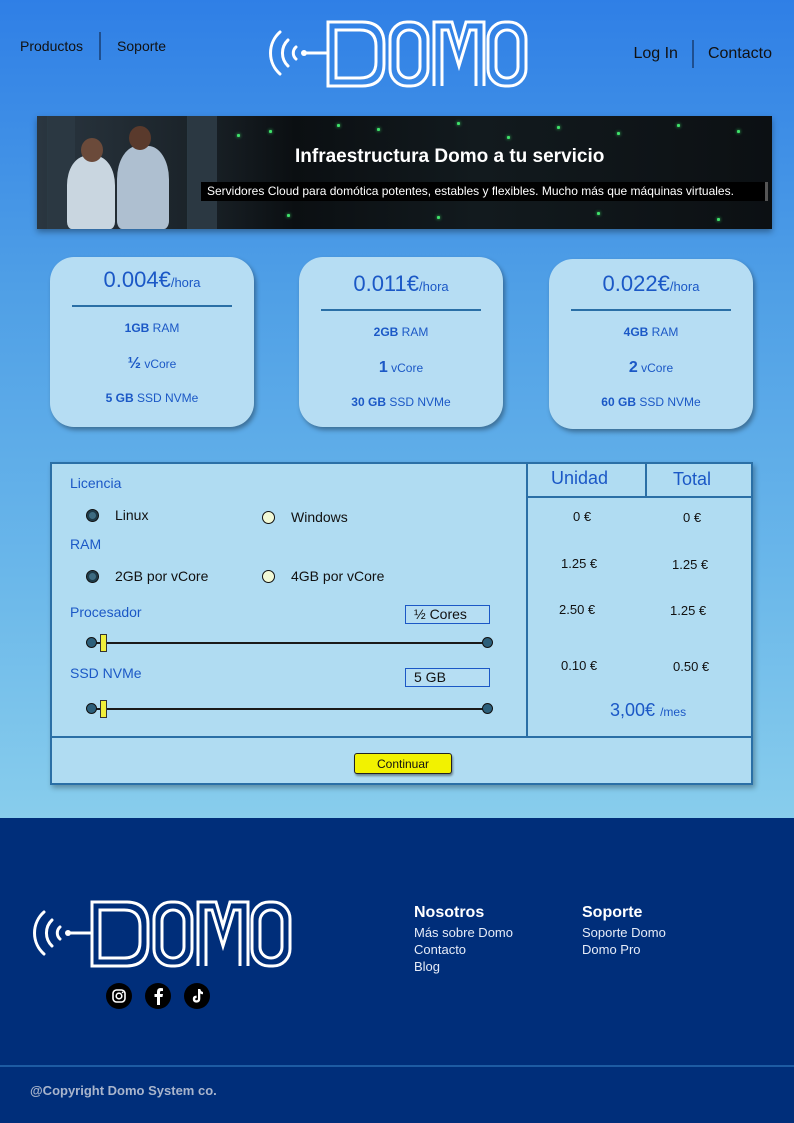  Describe the element at coordinates (305, 517) in the screenshot. I see `license-option-windows: Windows` at that location.